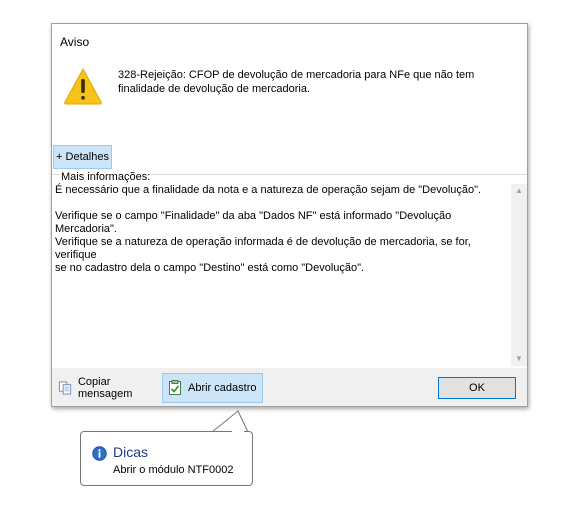  What do you see at coordinates (99, 453) in the screenshot?
I see `info-icon` at bounding box center [99, 453].